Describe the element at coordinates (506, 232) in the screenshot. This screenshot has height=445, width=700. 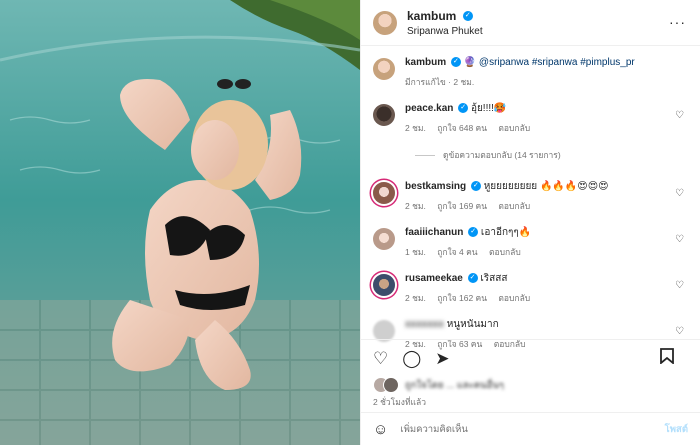
I see `comment-text: เอาอีกๆๆ🔥` at that location.